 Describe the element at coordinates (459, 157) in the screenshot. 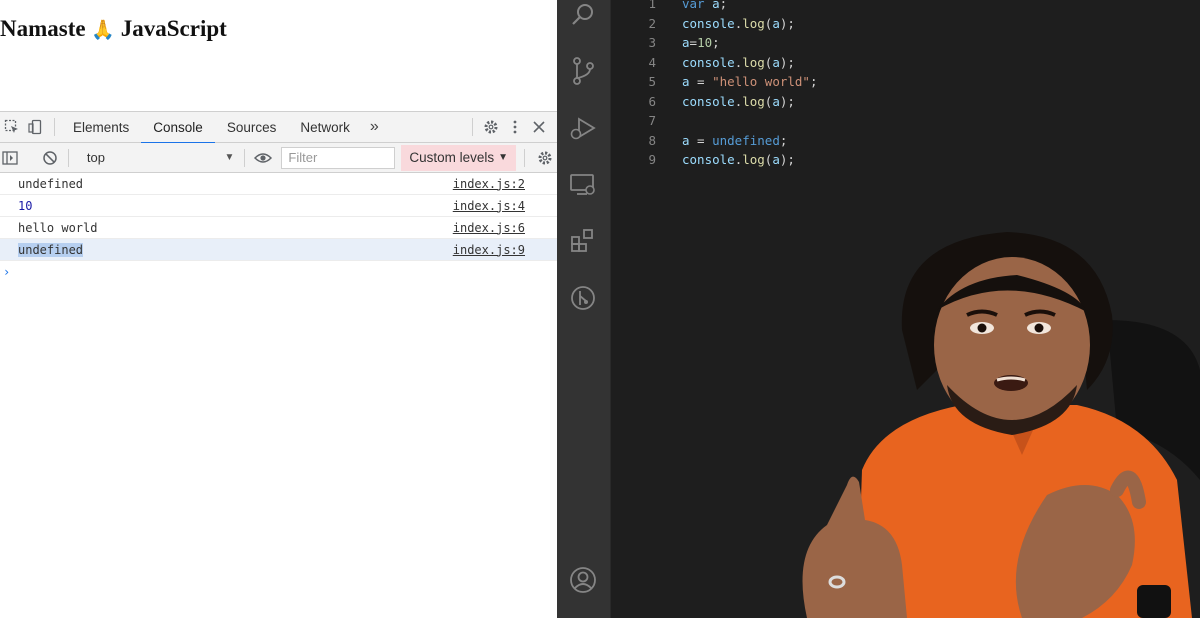

I see `log-levels-dropdown: Custom levels ▼` at that location.